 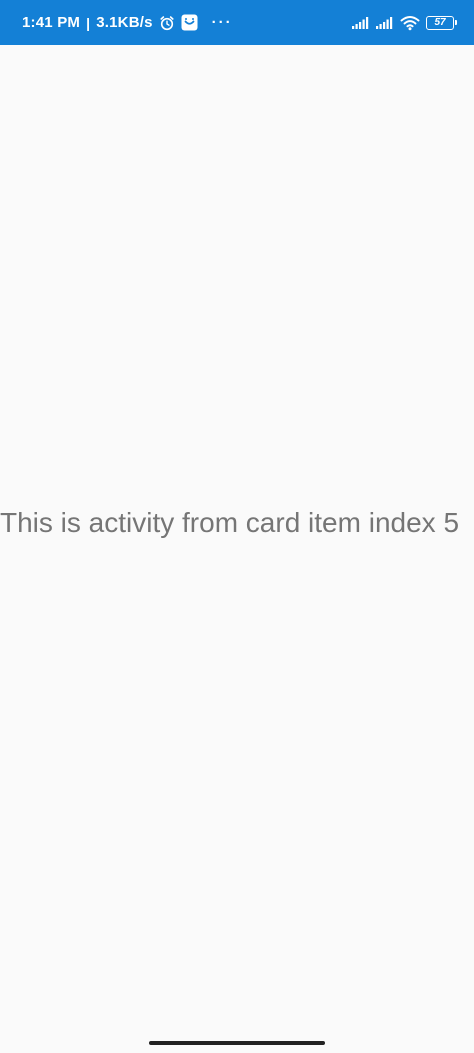 I want to click on battery-icon: 57, so click(x=441, y=22).